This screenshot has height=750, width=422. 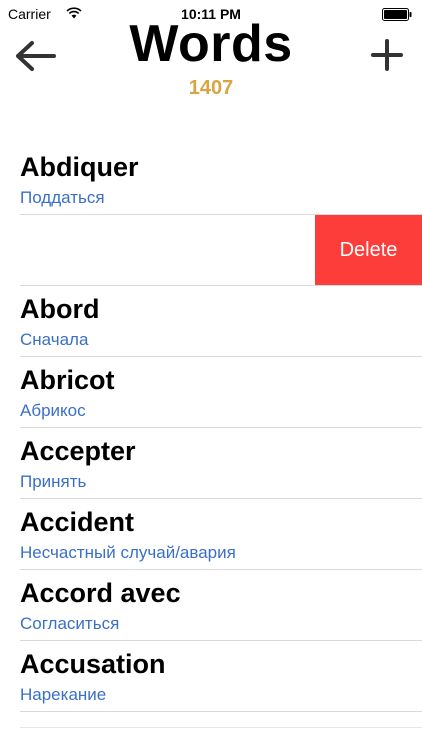 What do you see at coordinates (62, 197) in the screenshot?
I see `translation-label: Поддаться` at bounding box center [62, 197].